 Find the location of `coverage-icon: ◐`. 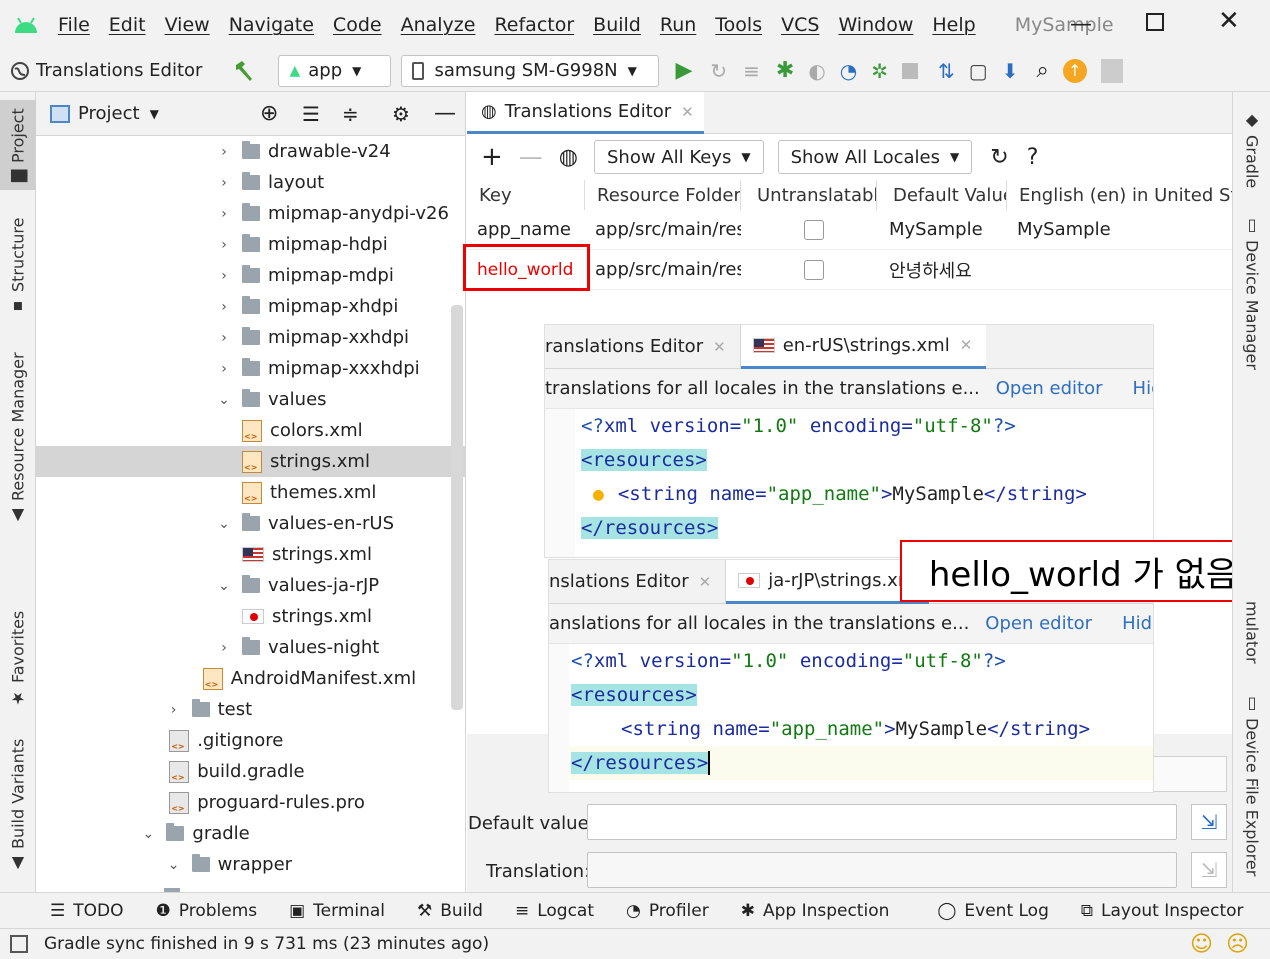

coverage-icon: ◐ is located at coordinates (816, 71).